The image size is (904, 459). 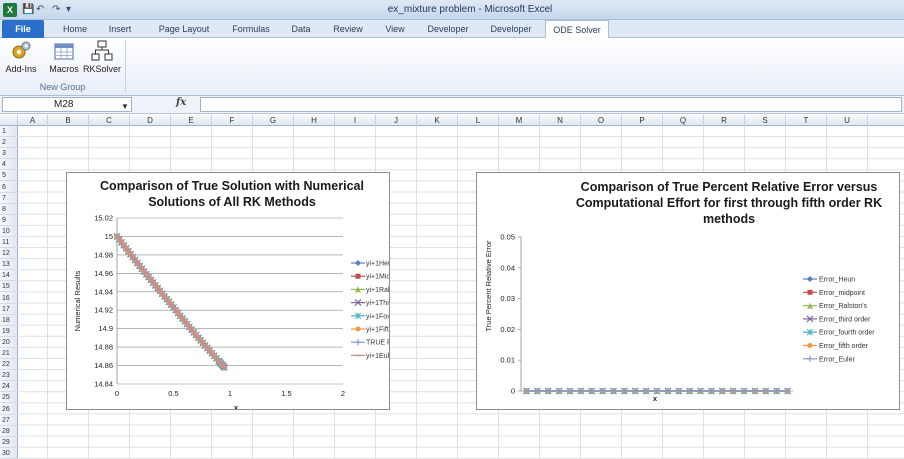 What do you see at coordinates (9, 309) in the screenshot?
I see `row-header-17: 17` at bounding box center [9, 309].